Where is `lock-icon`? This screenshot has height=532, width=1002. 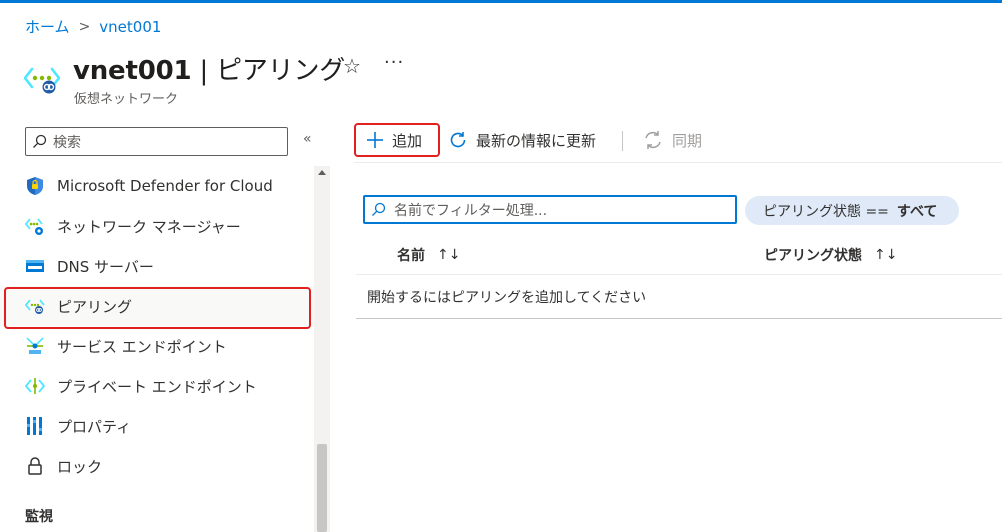
lock-icon is located at coordinates (35, 466).